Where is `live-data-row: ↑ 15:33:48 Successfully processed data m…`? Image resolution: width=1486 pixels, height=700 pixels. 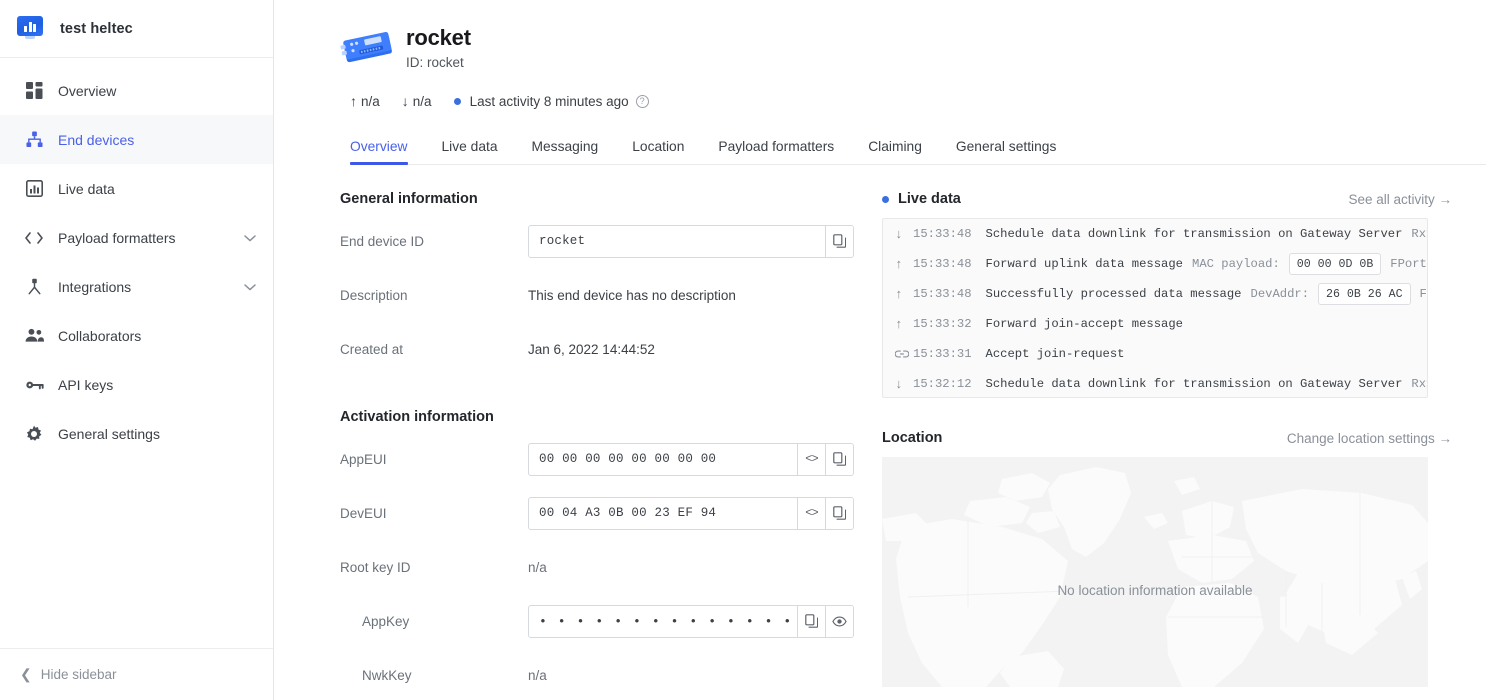
live-data-row: ↑ 15:33:48 Successfully processed data m… is located at coordinates (1155, 294).